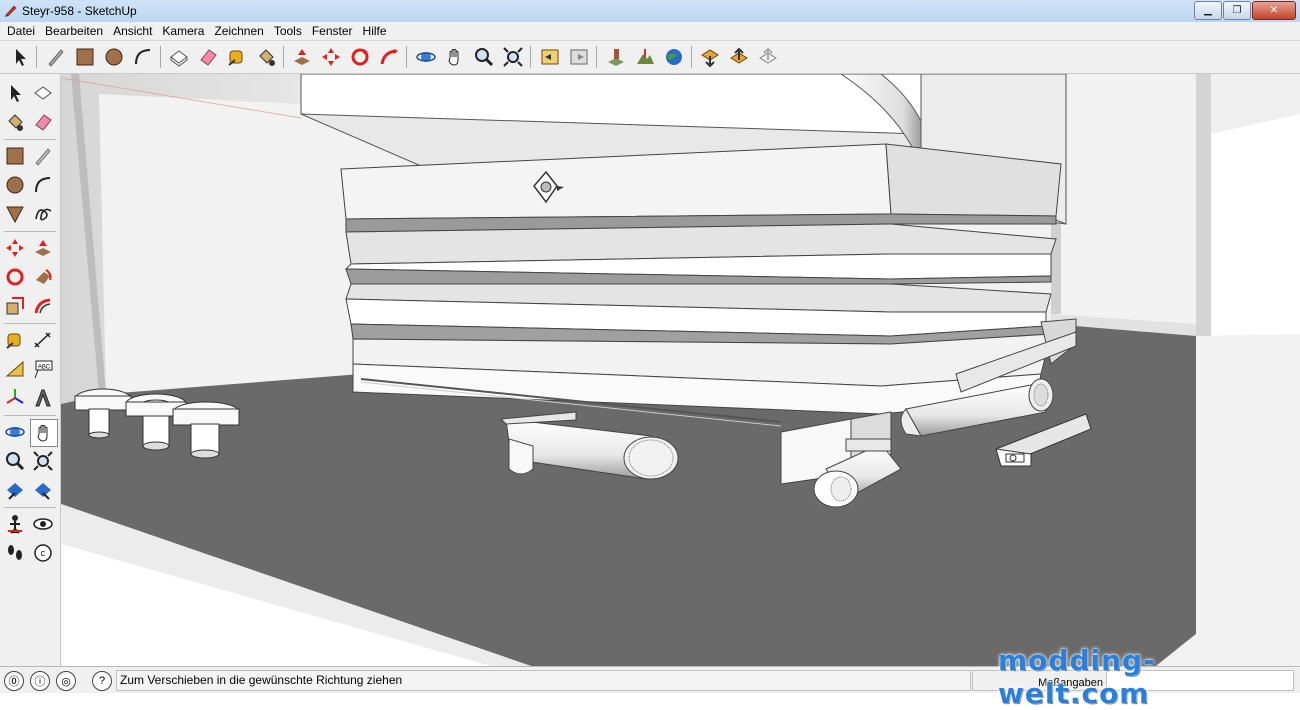  What do you see at coordinates (650, 11) in the screenshot?
I see `title-bar: Steyr-958 - SketchUp ▁ ❐ ✕` at bounding box center [650, 11].